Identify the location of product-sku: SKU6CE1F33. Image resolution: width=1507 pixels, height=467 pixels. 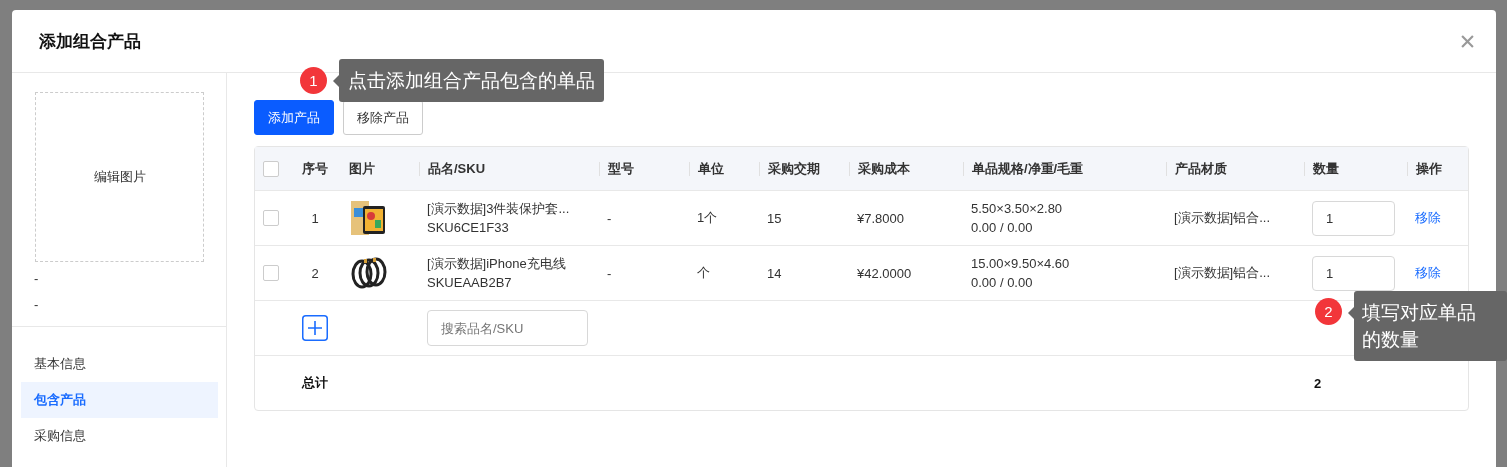
(468, 228).